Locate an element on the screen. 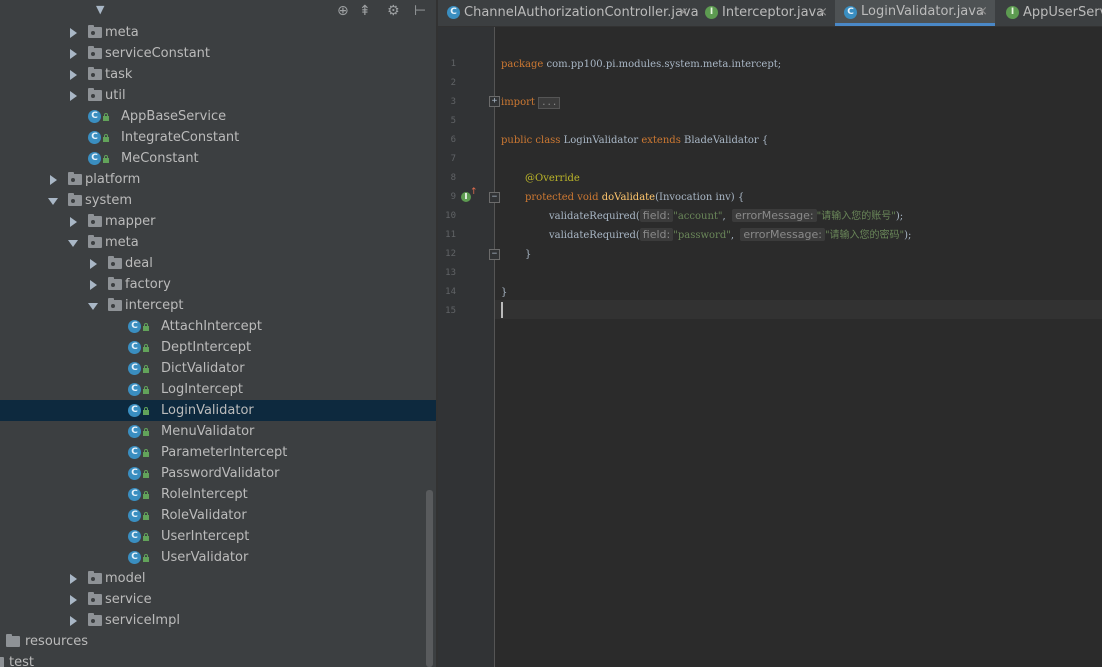 This screenshot has width=1102, height=667. tab-interceptor: I Interceptor.java × is located at coordinates (765, 13).